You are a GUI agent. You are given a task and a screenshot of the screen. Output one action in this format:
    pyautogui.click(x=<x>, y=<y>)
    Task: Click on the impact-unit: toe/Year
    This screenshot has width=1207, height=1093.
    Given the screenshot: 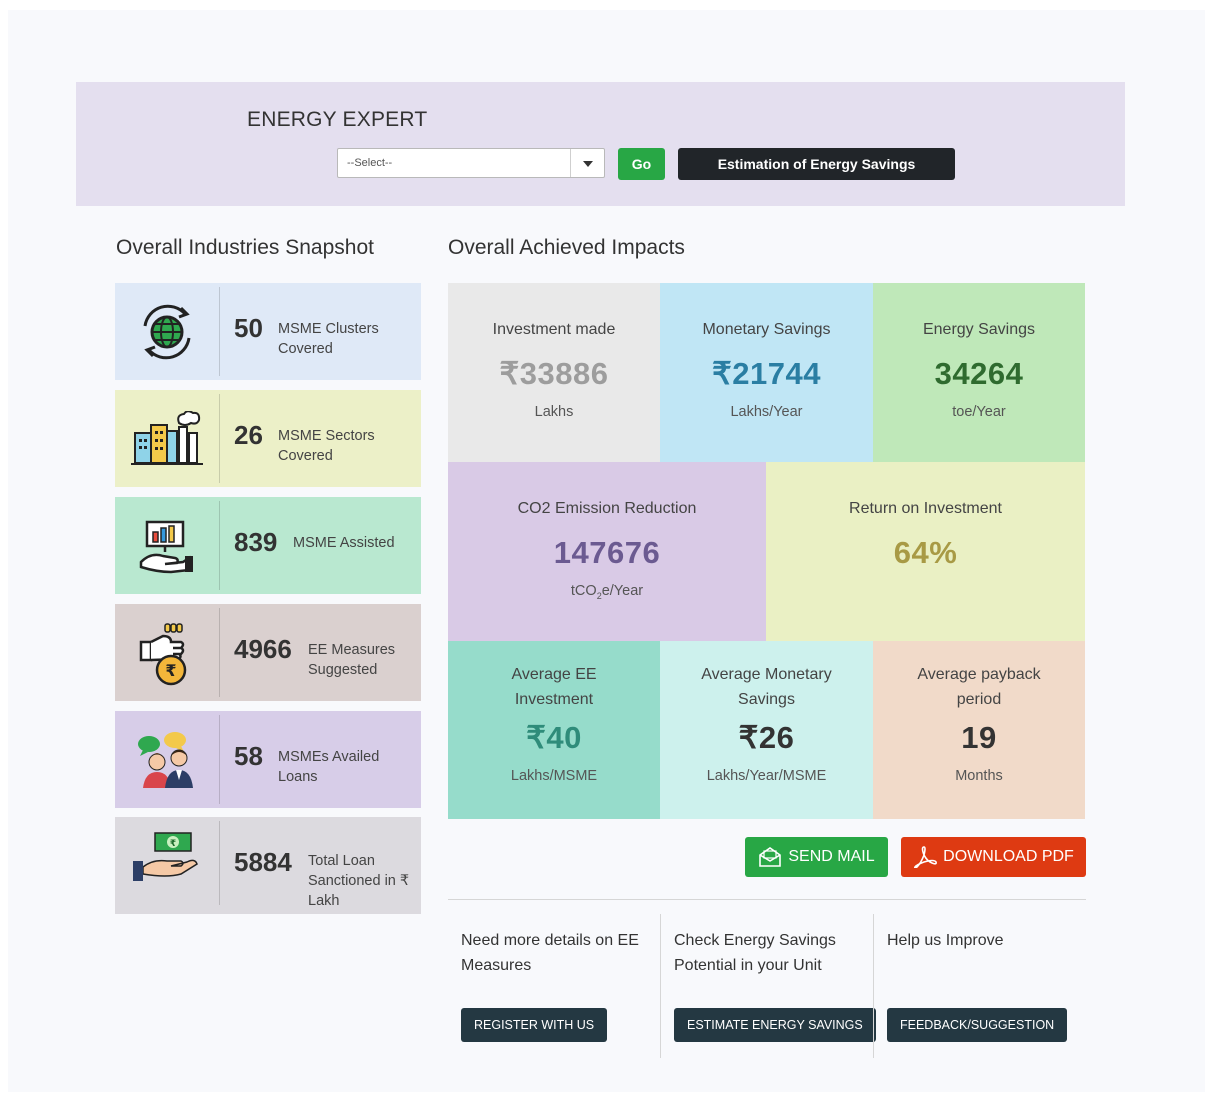 What is the action you would take?
    pyautogui.click(x=979, y=412)
    